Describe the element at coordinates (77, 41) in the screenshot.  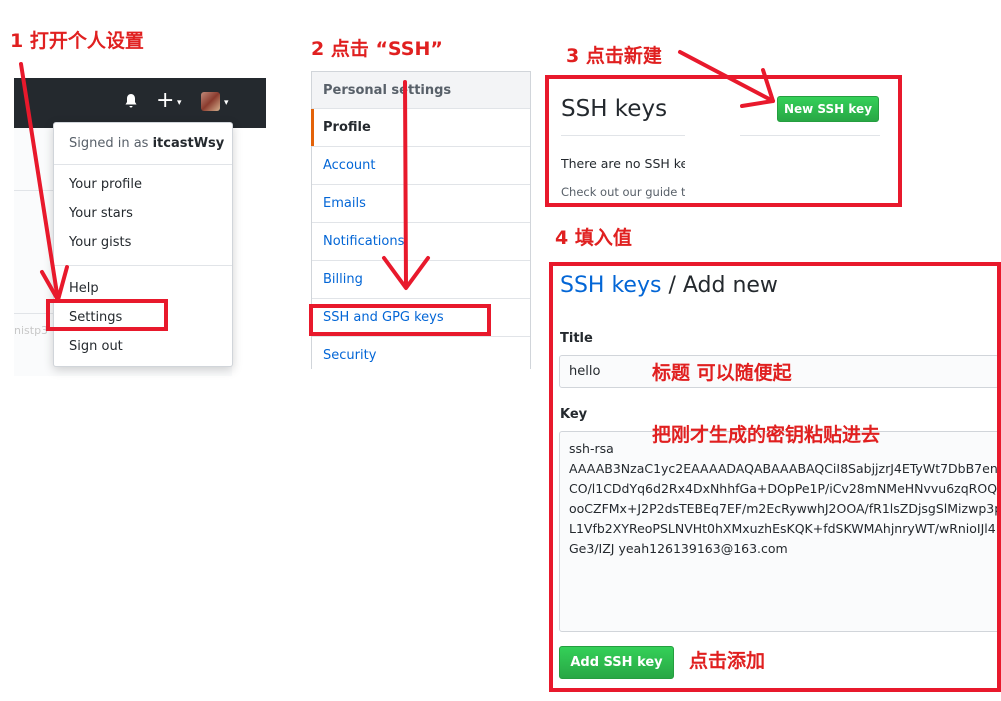
I see `annotation-step1: 1 打开个人设置` at that location.